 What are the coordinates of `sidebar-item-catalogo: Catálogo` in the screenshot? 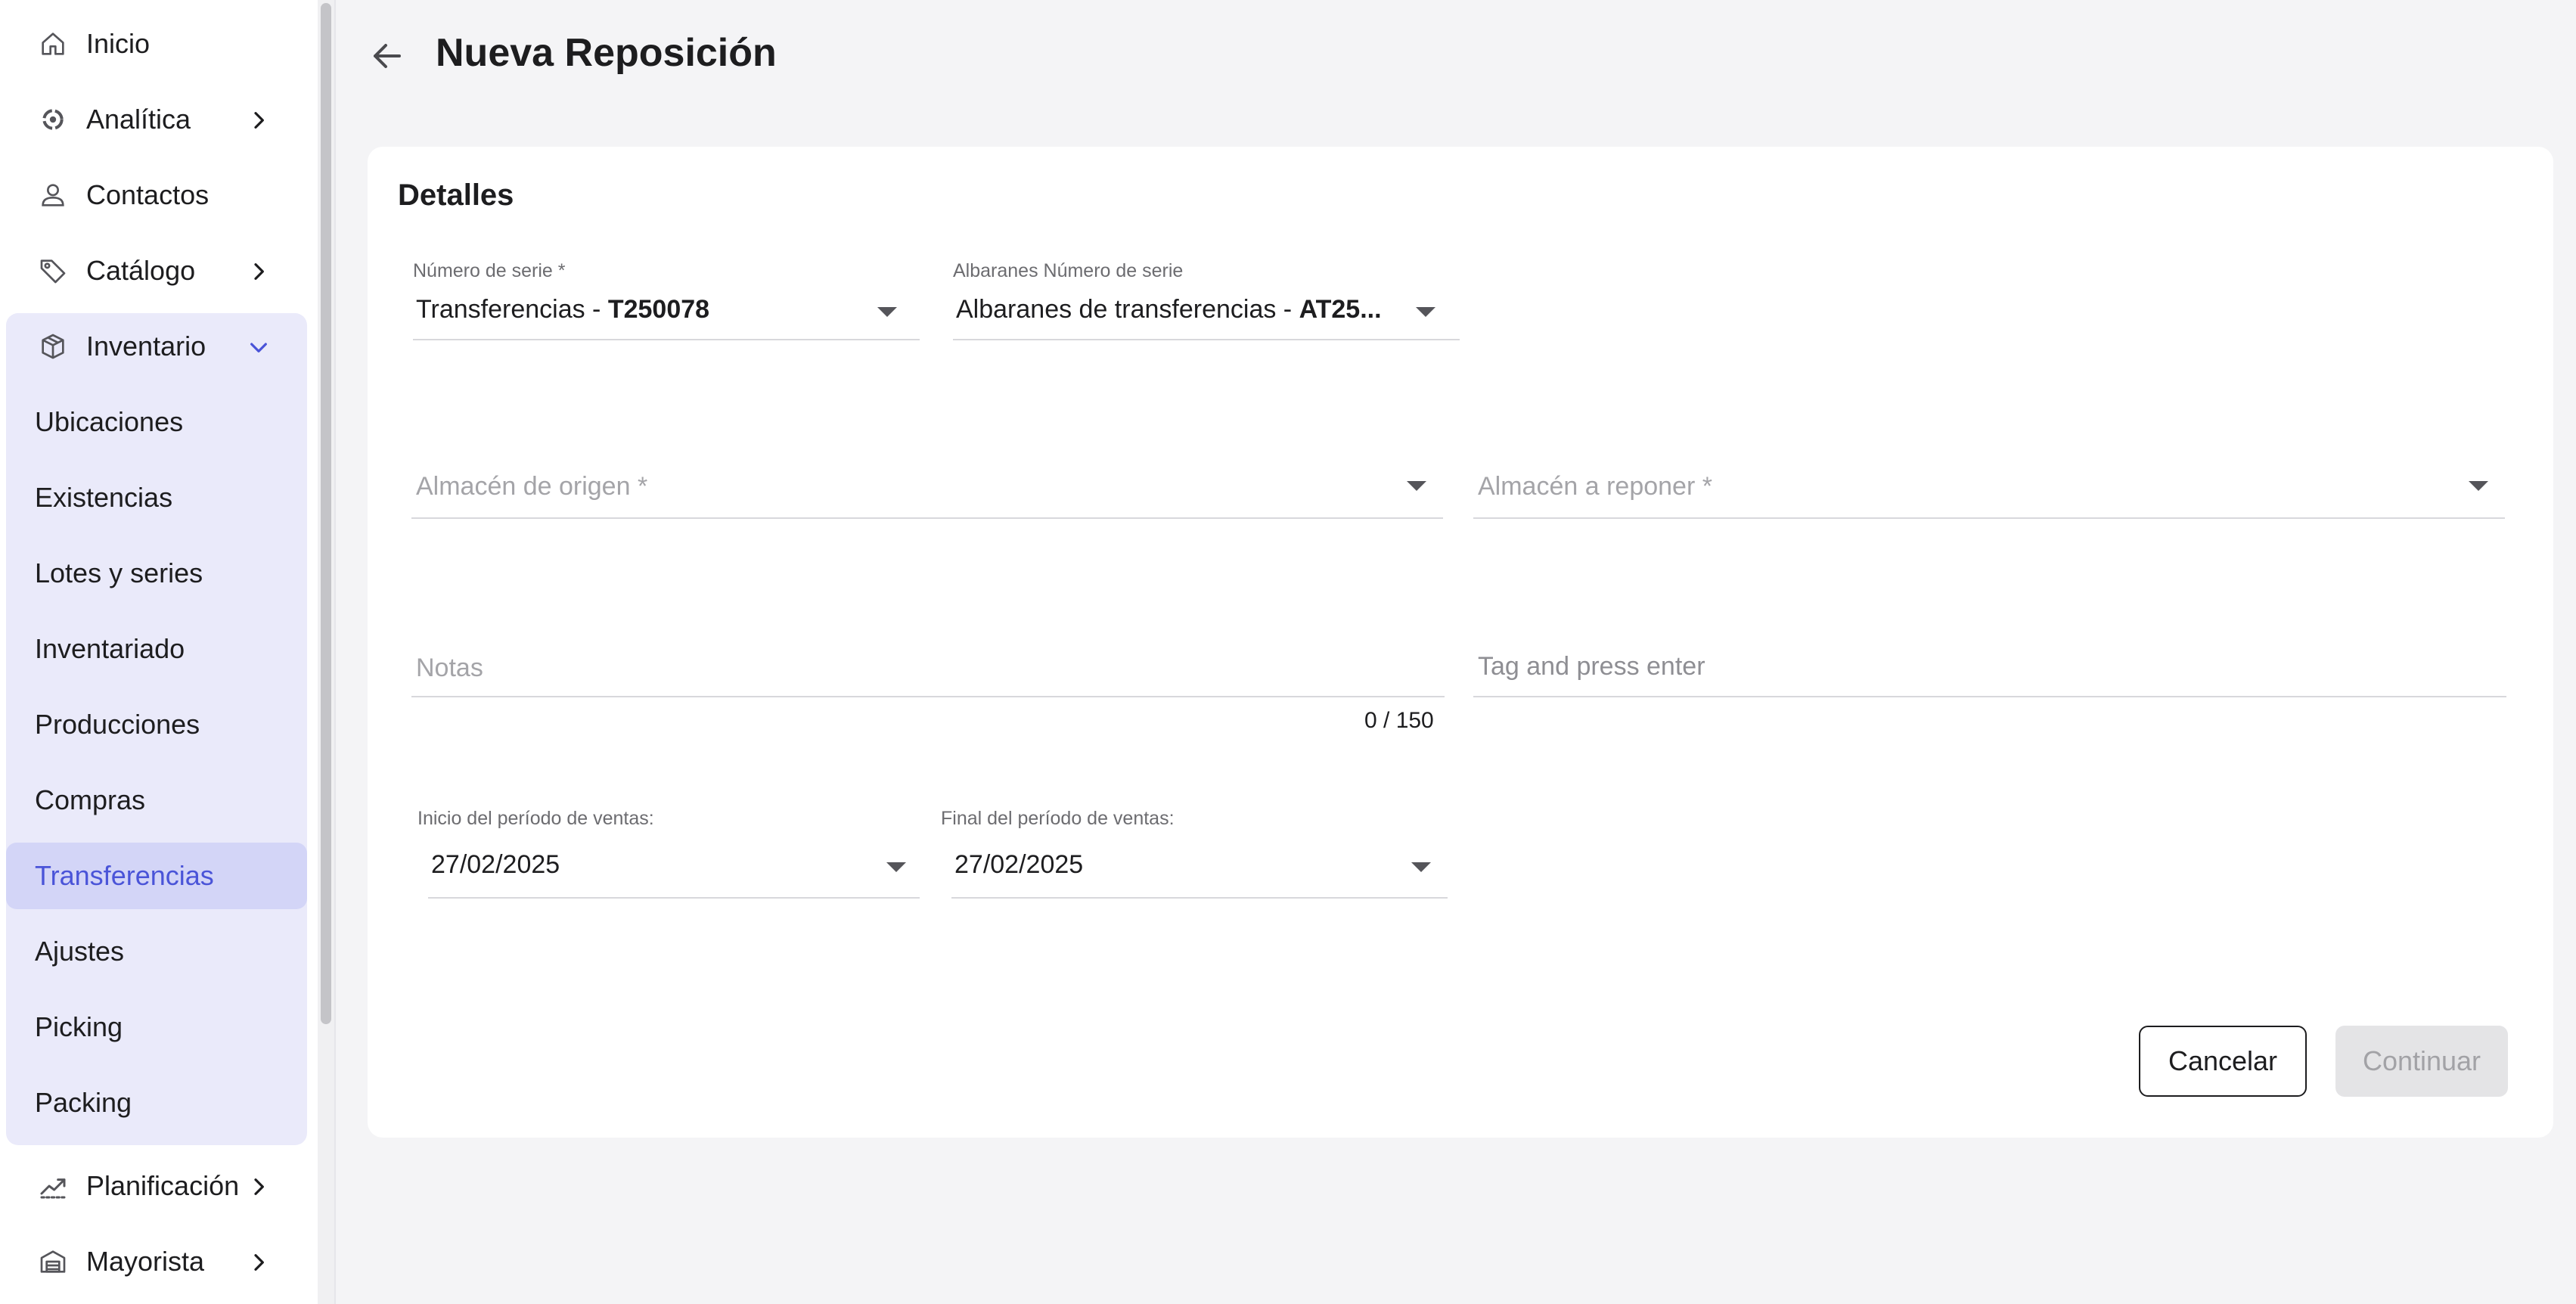 It's located at (156, 271).